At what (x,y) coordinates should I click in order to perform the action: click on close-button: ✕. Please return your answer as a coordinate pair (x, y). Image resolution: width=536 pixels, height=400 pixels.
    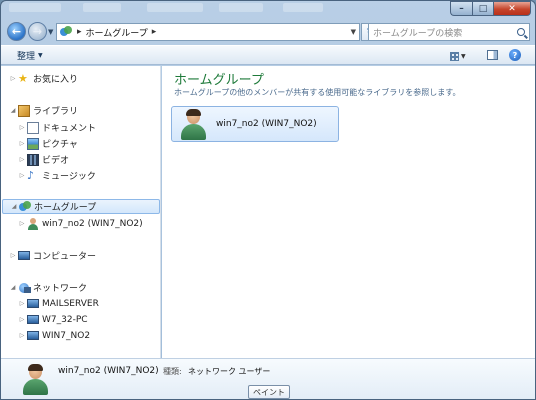
    Looking at the image, I should click on (512, 8).